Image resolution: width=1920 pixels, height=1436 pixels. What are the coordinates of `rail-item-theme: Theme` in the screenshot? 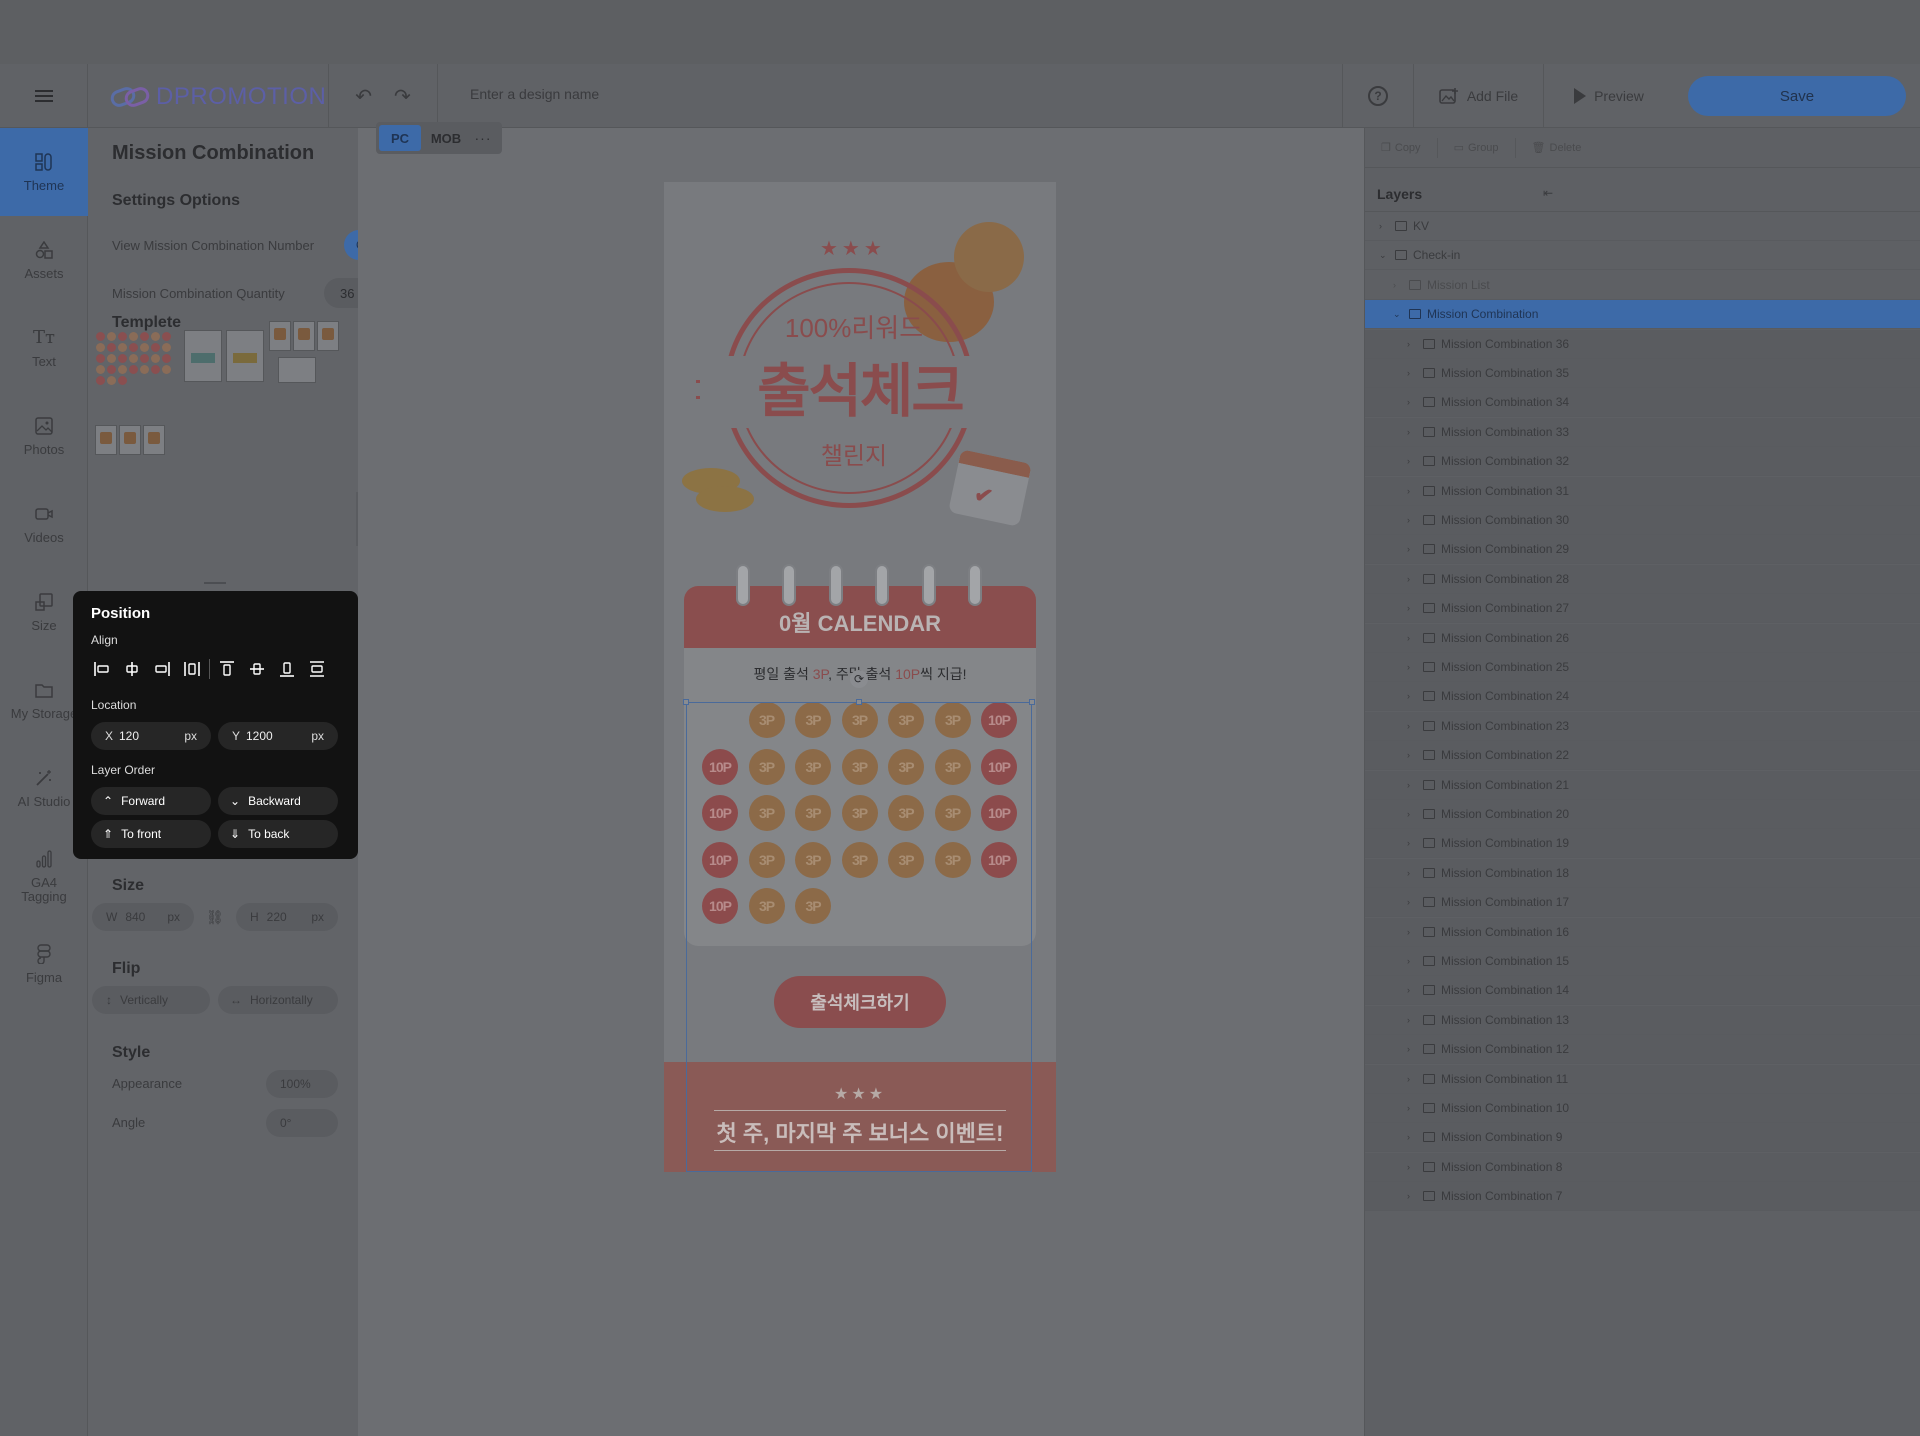 It's located at (44, 172).